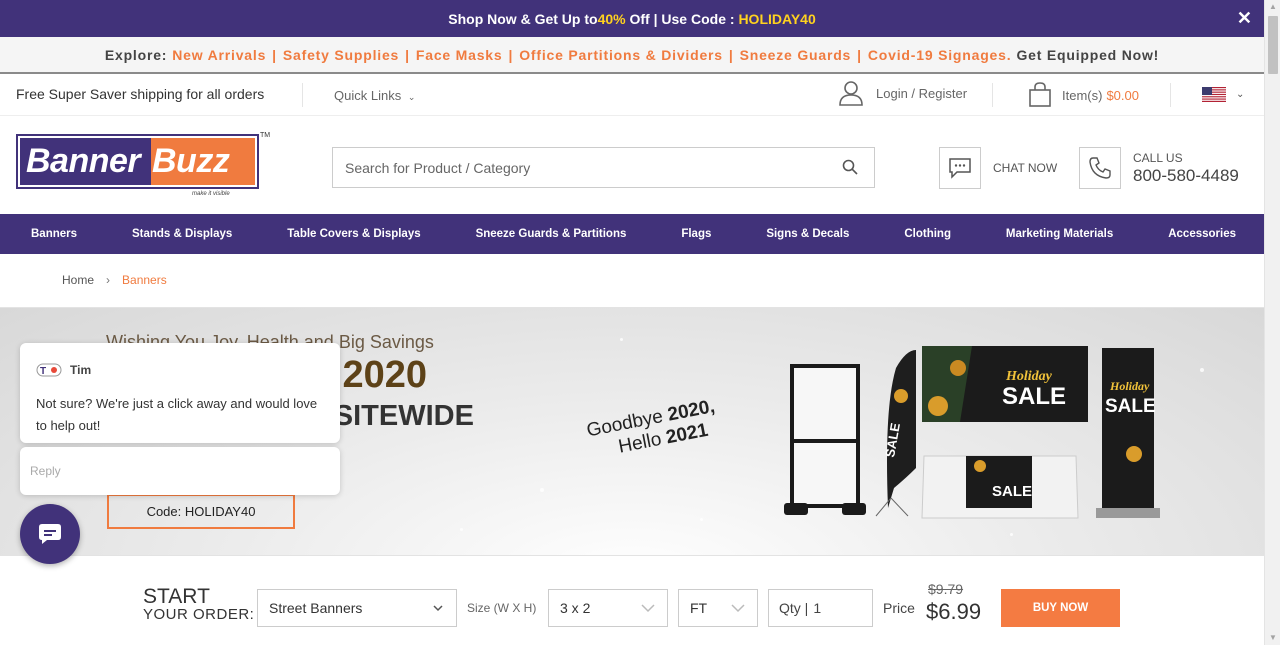 This screenshot has width=1280, height=645. Describe the element at coordinates (1012, 491) in the screenshot. I see `table-sale-text: SALE` at that location.